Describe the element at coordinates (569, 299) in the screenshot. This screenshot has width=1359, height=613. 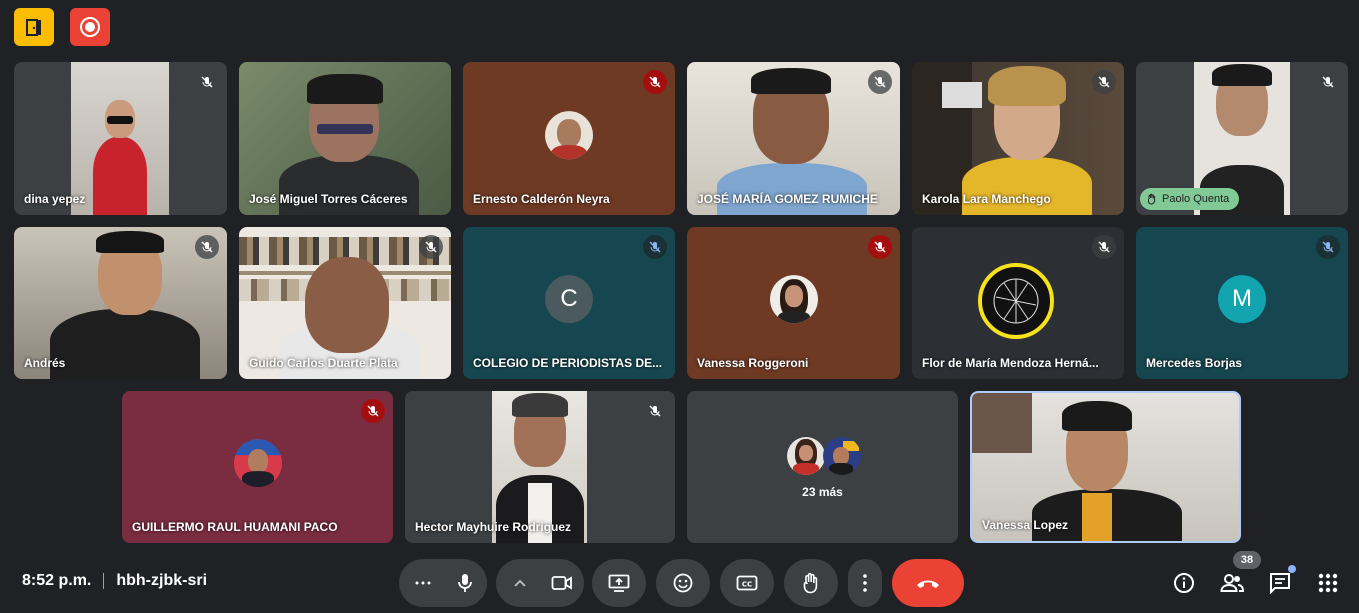
I see `avatar: C` at that location.